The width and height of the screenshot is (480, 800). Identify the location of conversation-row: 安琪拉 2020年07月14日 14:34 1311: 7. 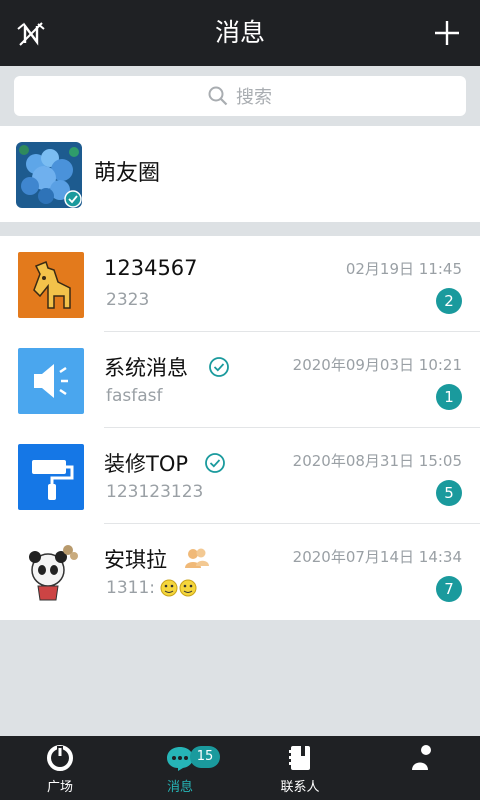
(240, 572).